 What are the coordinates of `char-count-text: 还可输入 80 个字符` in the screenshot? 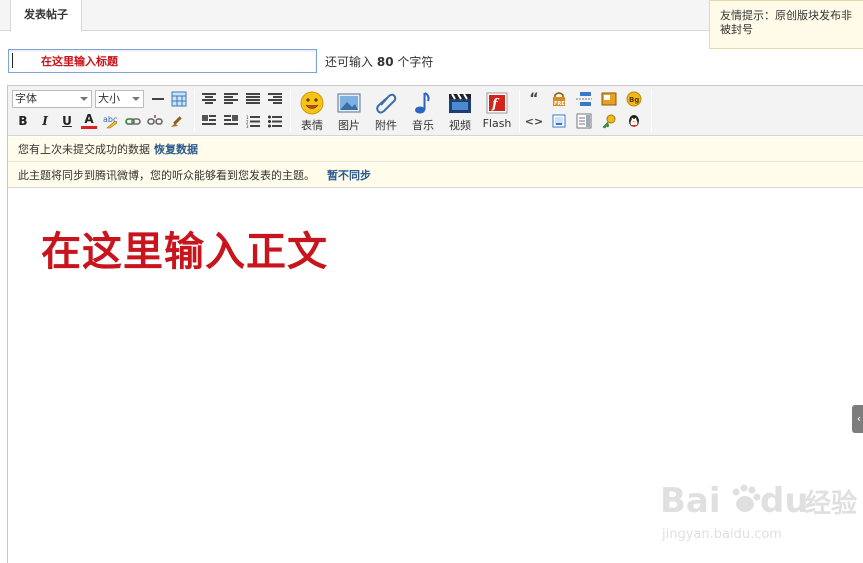 It's located at (379, 61).